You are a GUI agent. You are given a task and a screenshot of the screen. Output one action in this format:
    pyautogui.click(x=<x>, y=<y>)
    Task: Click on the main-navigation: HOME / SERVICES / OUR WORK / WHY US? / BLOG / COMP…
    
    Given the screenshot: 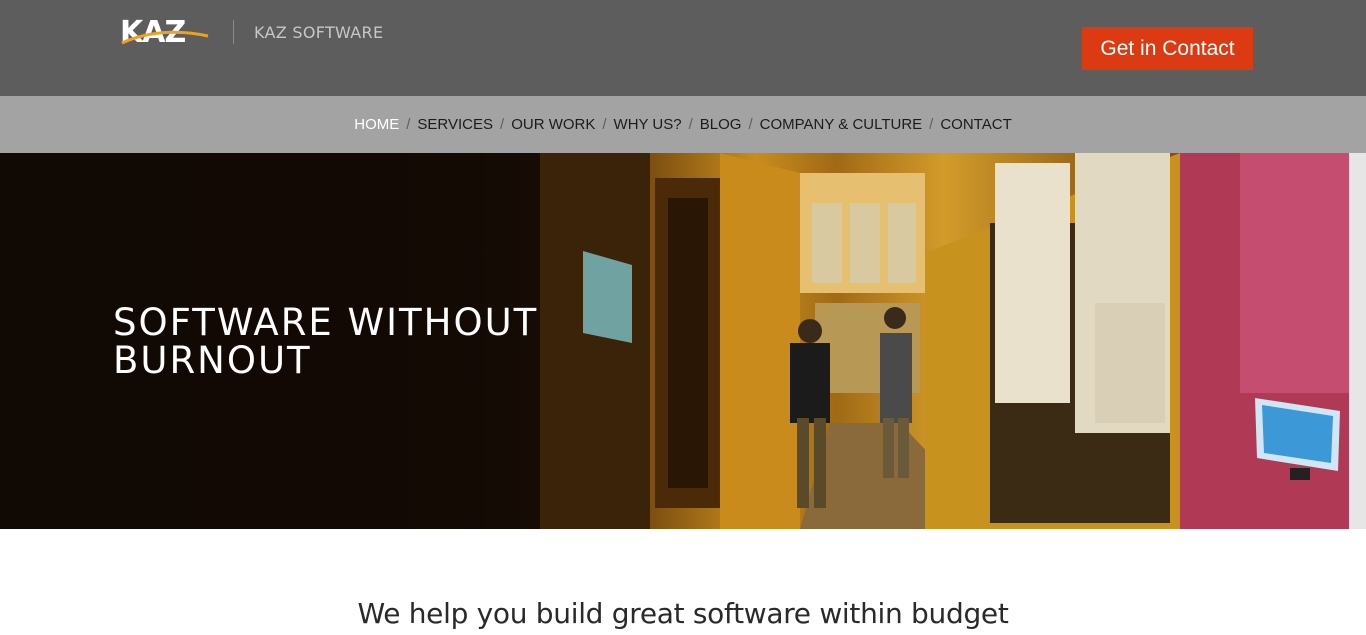 What is the action you would take?
    pyautogui.click(x=683, y=124)
    